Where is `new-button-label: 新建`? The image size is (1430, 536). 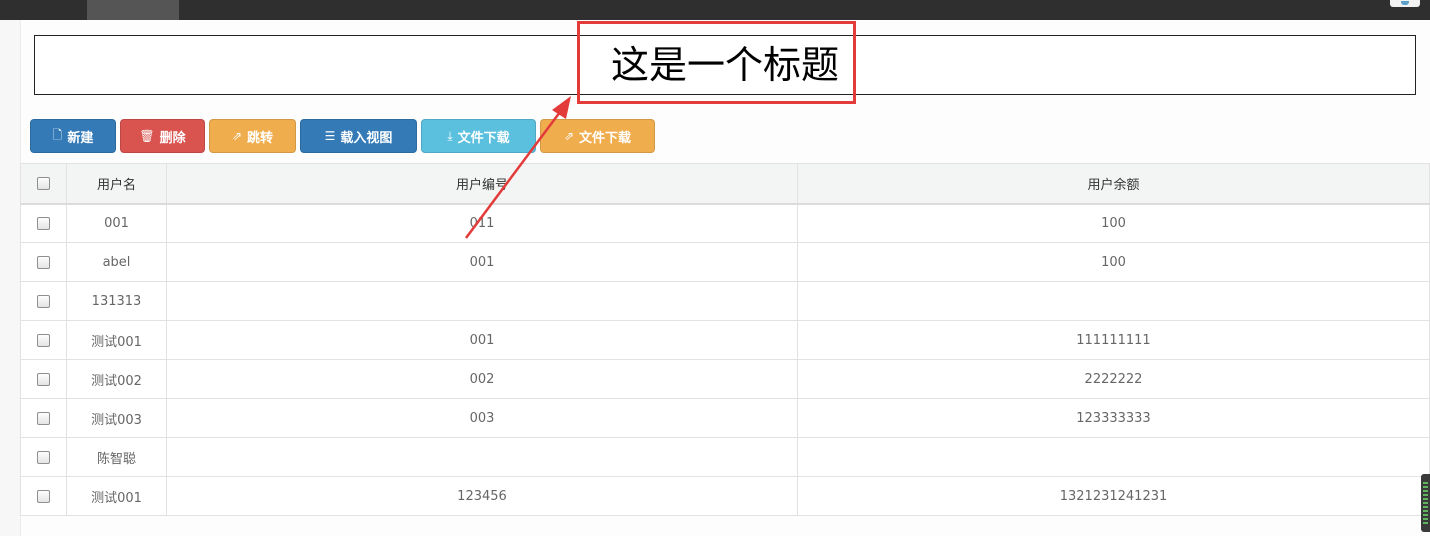 new-button-label: 新建 is located at coordinates (80, 138).